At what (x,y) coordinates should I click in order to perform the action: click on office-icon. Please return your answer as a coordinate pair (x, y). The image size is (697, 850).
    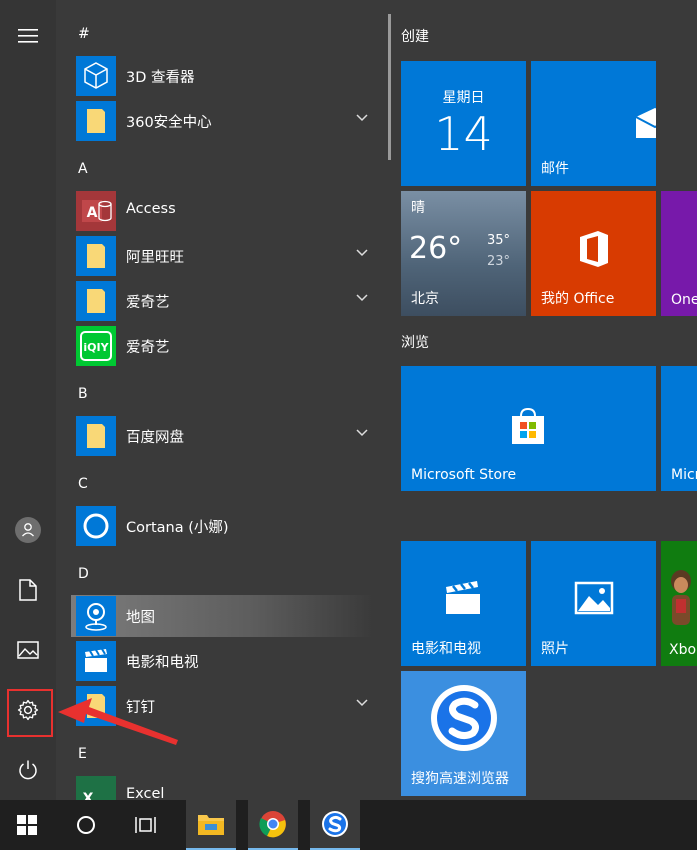
    Looking at the image, I should click on (594, 249).